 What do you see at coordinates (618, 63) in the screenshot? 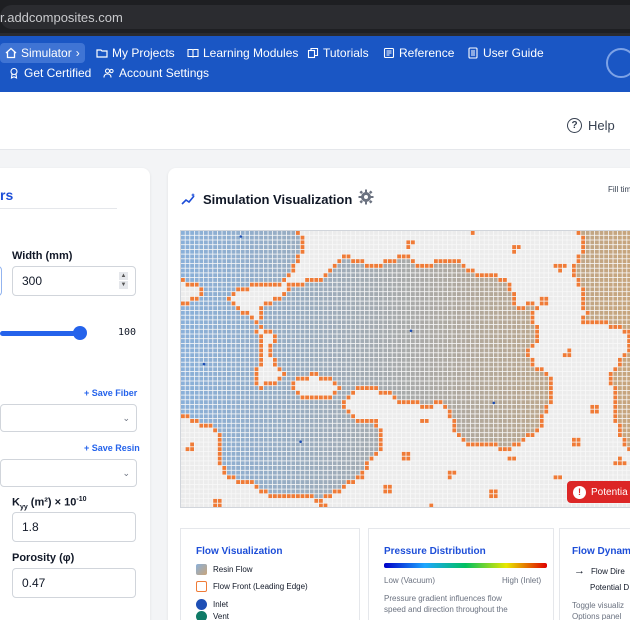
I see `avatar` at bounding box center [618, 63].